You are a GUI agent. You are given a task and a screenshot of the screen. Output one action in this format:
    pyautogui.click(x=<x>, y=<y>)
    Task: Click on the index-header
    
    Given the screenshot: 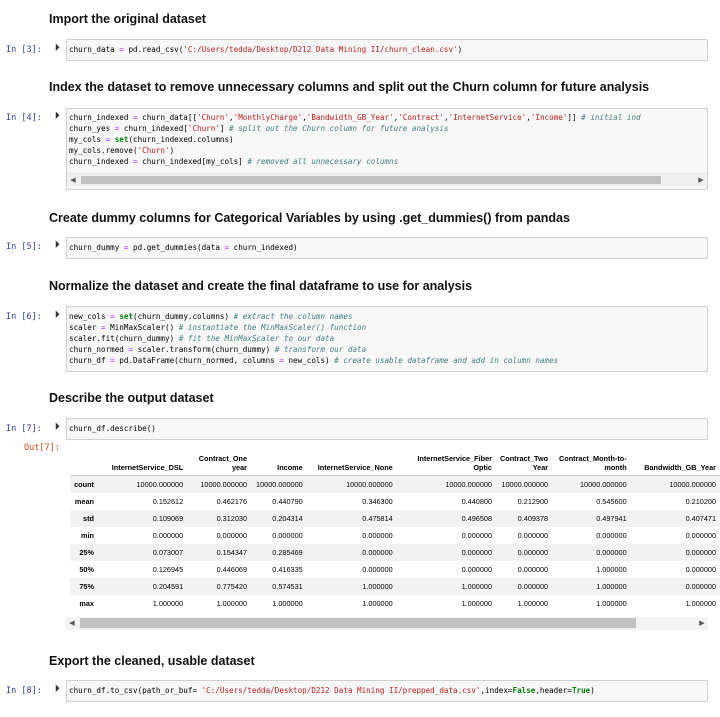 What is the action you would take?
    pyautogui.click(x=84, y=463)
    